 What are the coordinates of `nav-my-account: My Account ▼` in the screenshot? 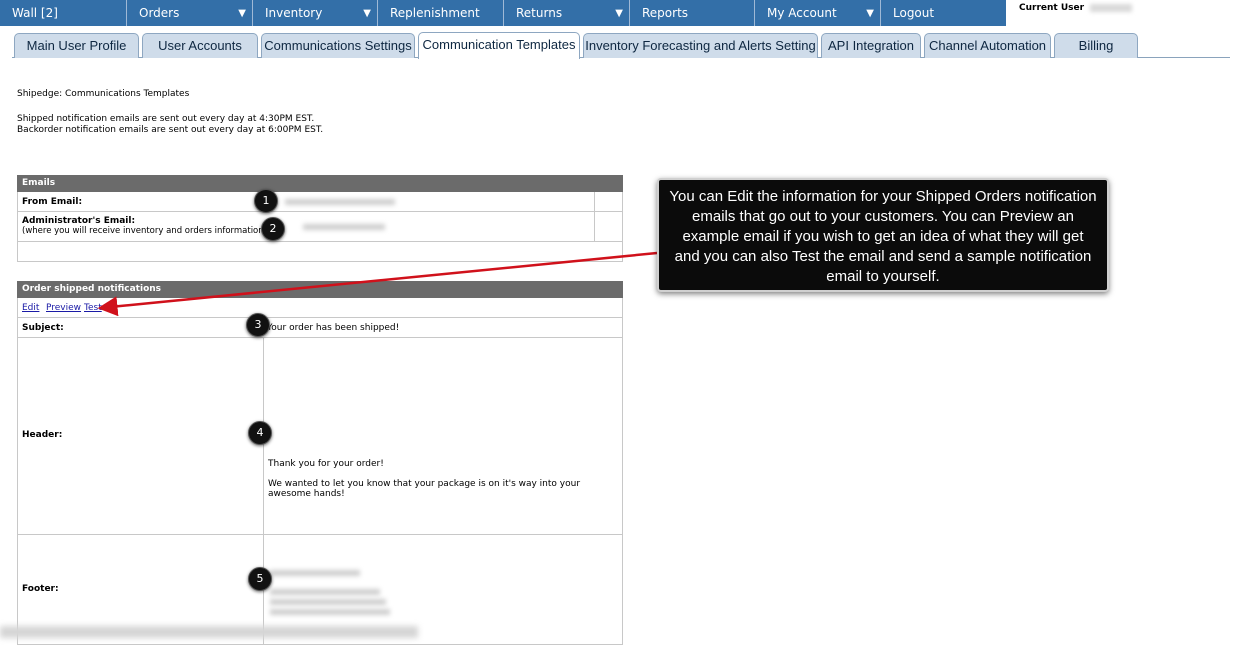 It's located at (818, 13).